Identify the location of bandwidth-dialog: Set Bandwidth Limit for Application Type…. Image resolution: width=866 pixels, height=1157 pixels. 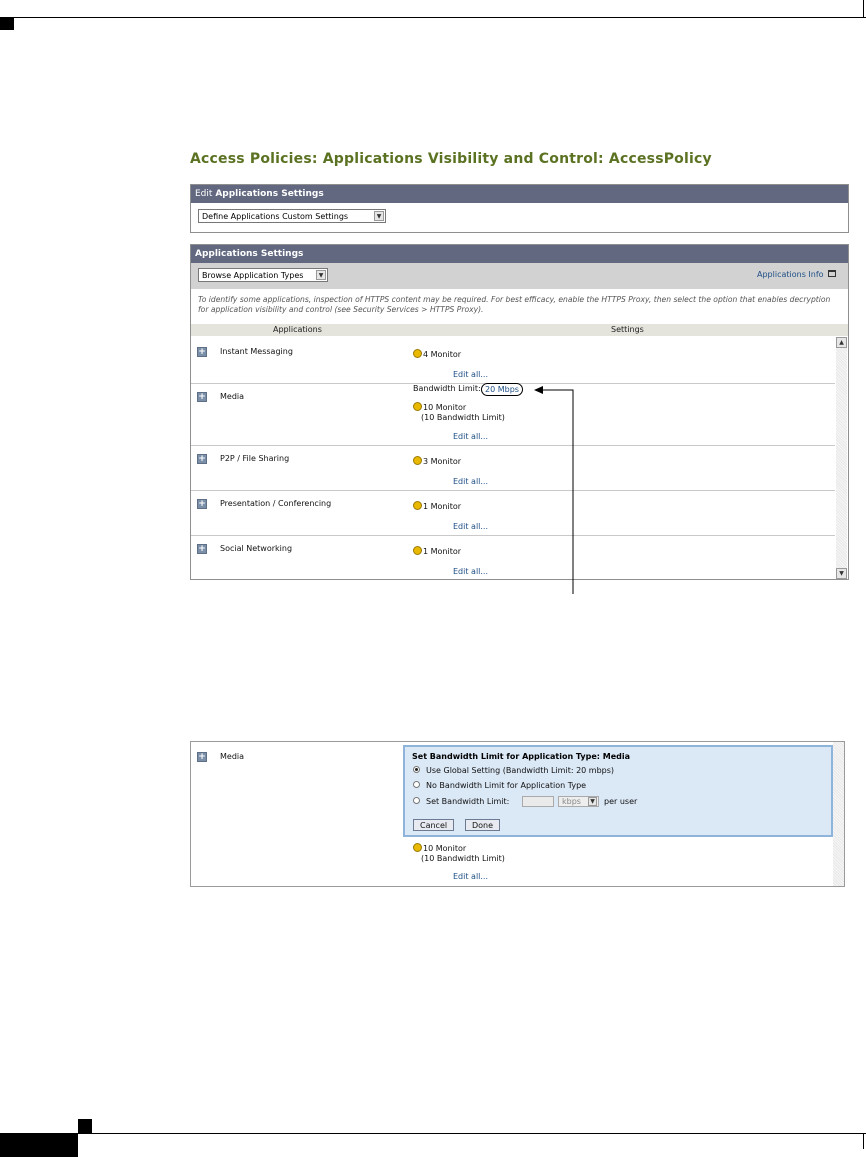
(618, 791).